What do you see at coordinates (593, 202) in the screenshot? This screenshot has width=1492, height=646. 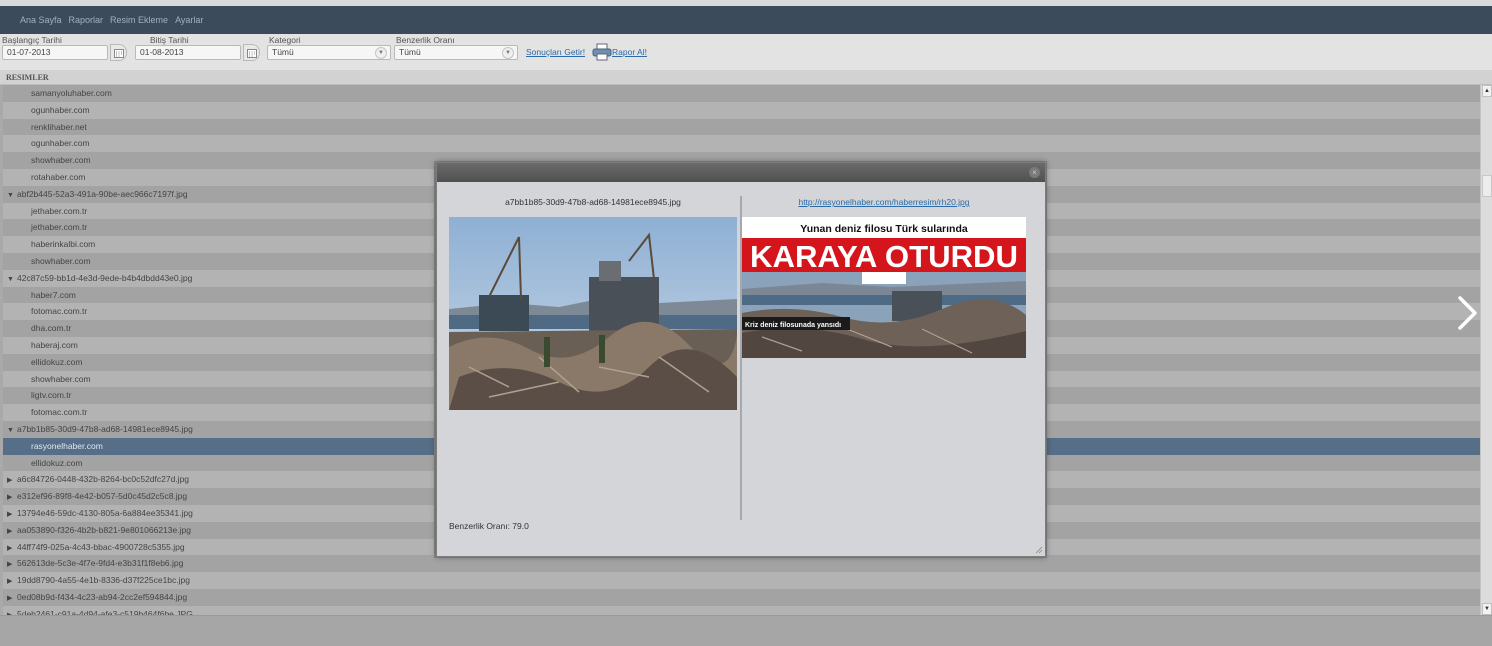 I see `original-image-title: a7bb1b85-30d9-47b8-ad68-14981ece8945.jpg` at bounding box center [593, 202].